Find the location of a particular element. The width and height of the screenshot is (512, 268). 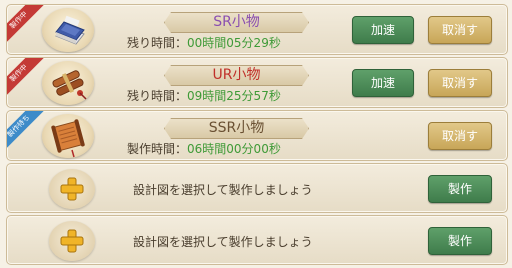

scroll-bundle-icon is located at coordinates (69, 85).